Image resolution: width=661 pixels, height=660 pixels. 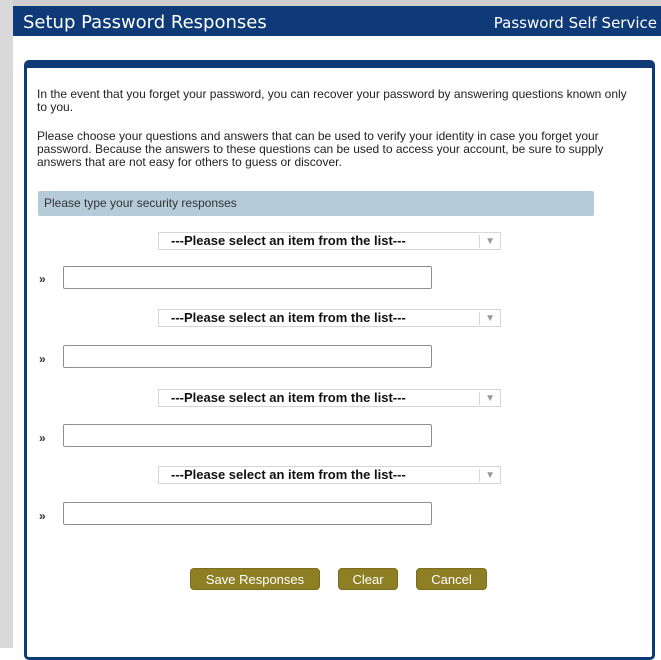 What do you see at coordinates (316, 203) in the screenshot?
I see `section-header: Please type your security responses` at bounding box center [316, 203].